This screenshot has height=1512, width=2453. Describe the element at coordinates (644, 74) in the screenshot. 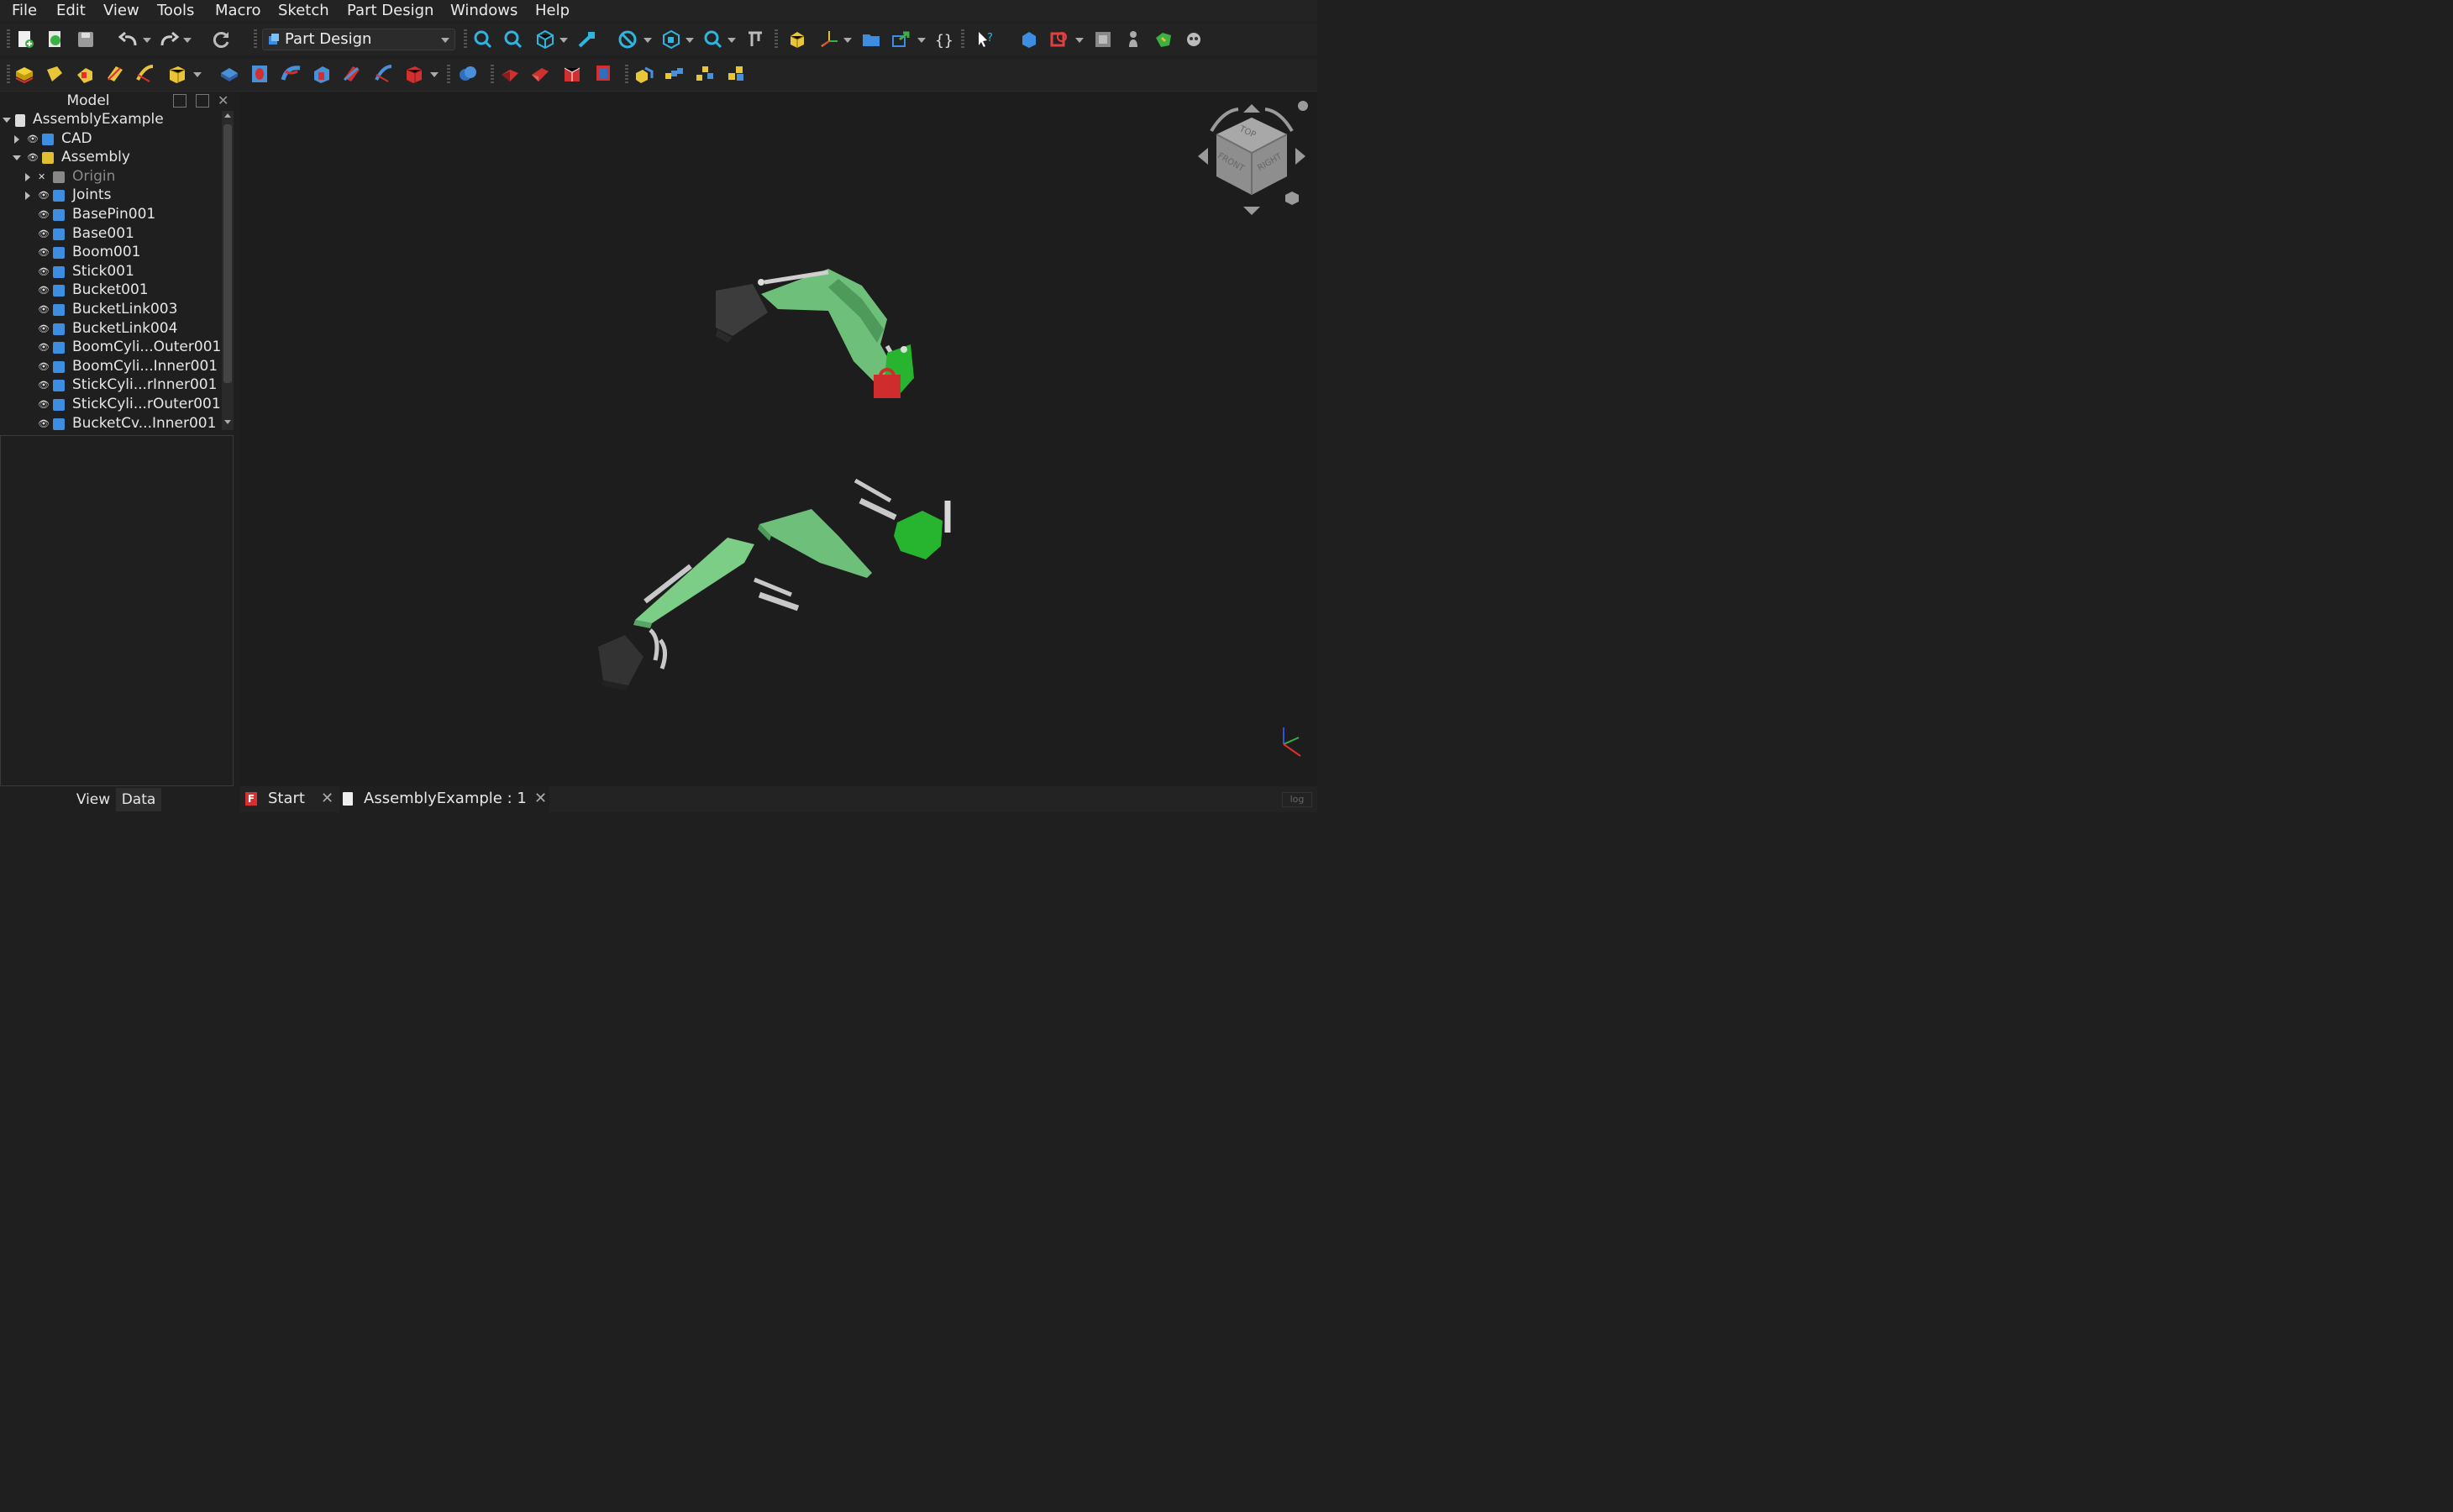

I see `mirrored-icon` at that location.